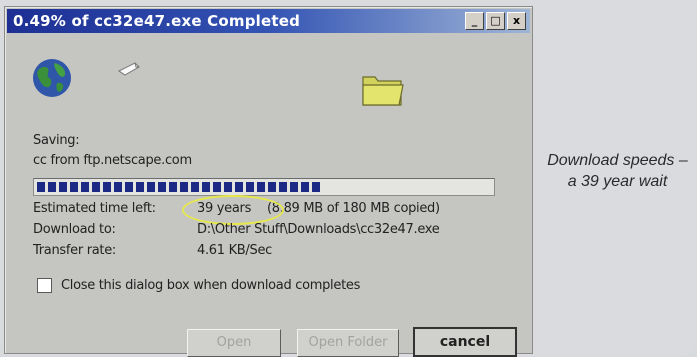 The image size is (697, 357). Describe the element at coordinates (348, 343) in the screenshot. I see `open-folder-button: Open Folder` at that location.